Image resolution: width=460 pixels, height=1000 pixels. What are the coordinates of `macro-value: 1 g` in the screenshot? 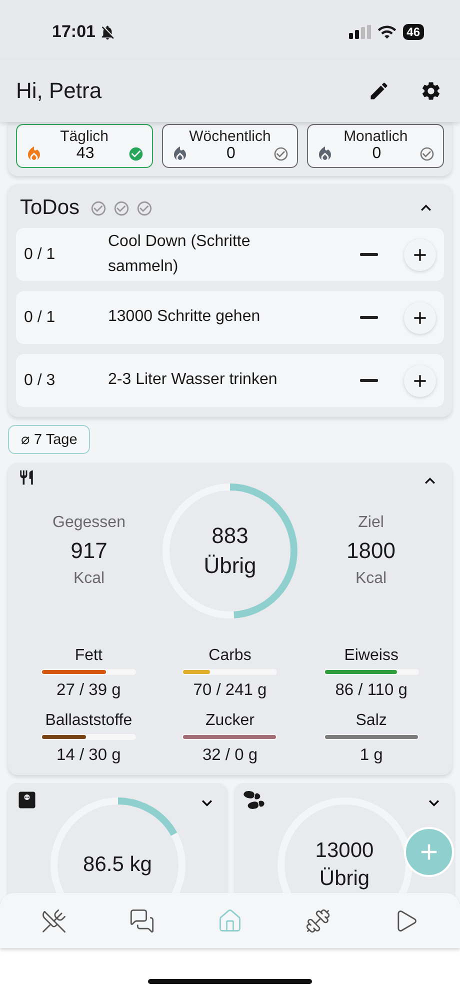 It's located at (371, 755).